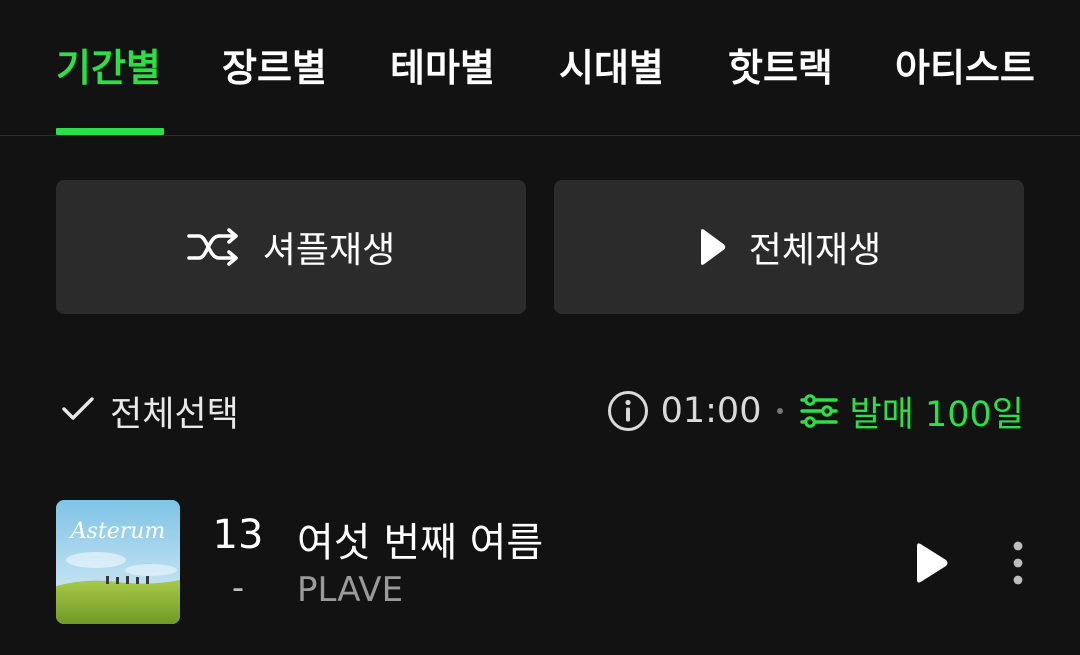 The image size is (1080, 655). What do you see at coordinates (118, 562) in the screenshot?
I see `album-art: Asterum` at bounding box center [118, 562].